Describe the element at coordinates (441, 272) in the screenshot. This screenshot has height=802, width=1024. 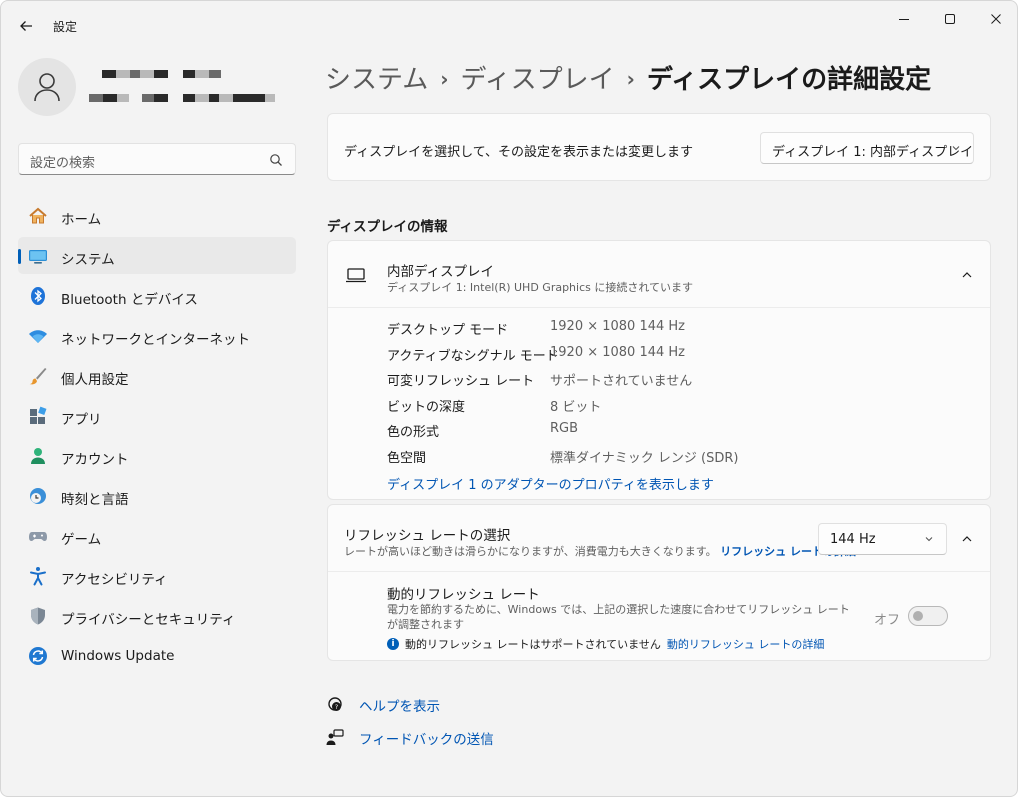
I see `display-name: 内部ディスプレイ` at that location.